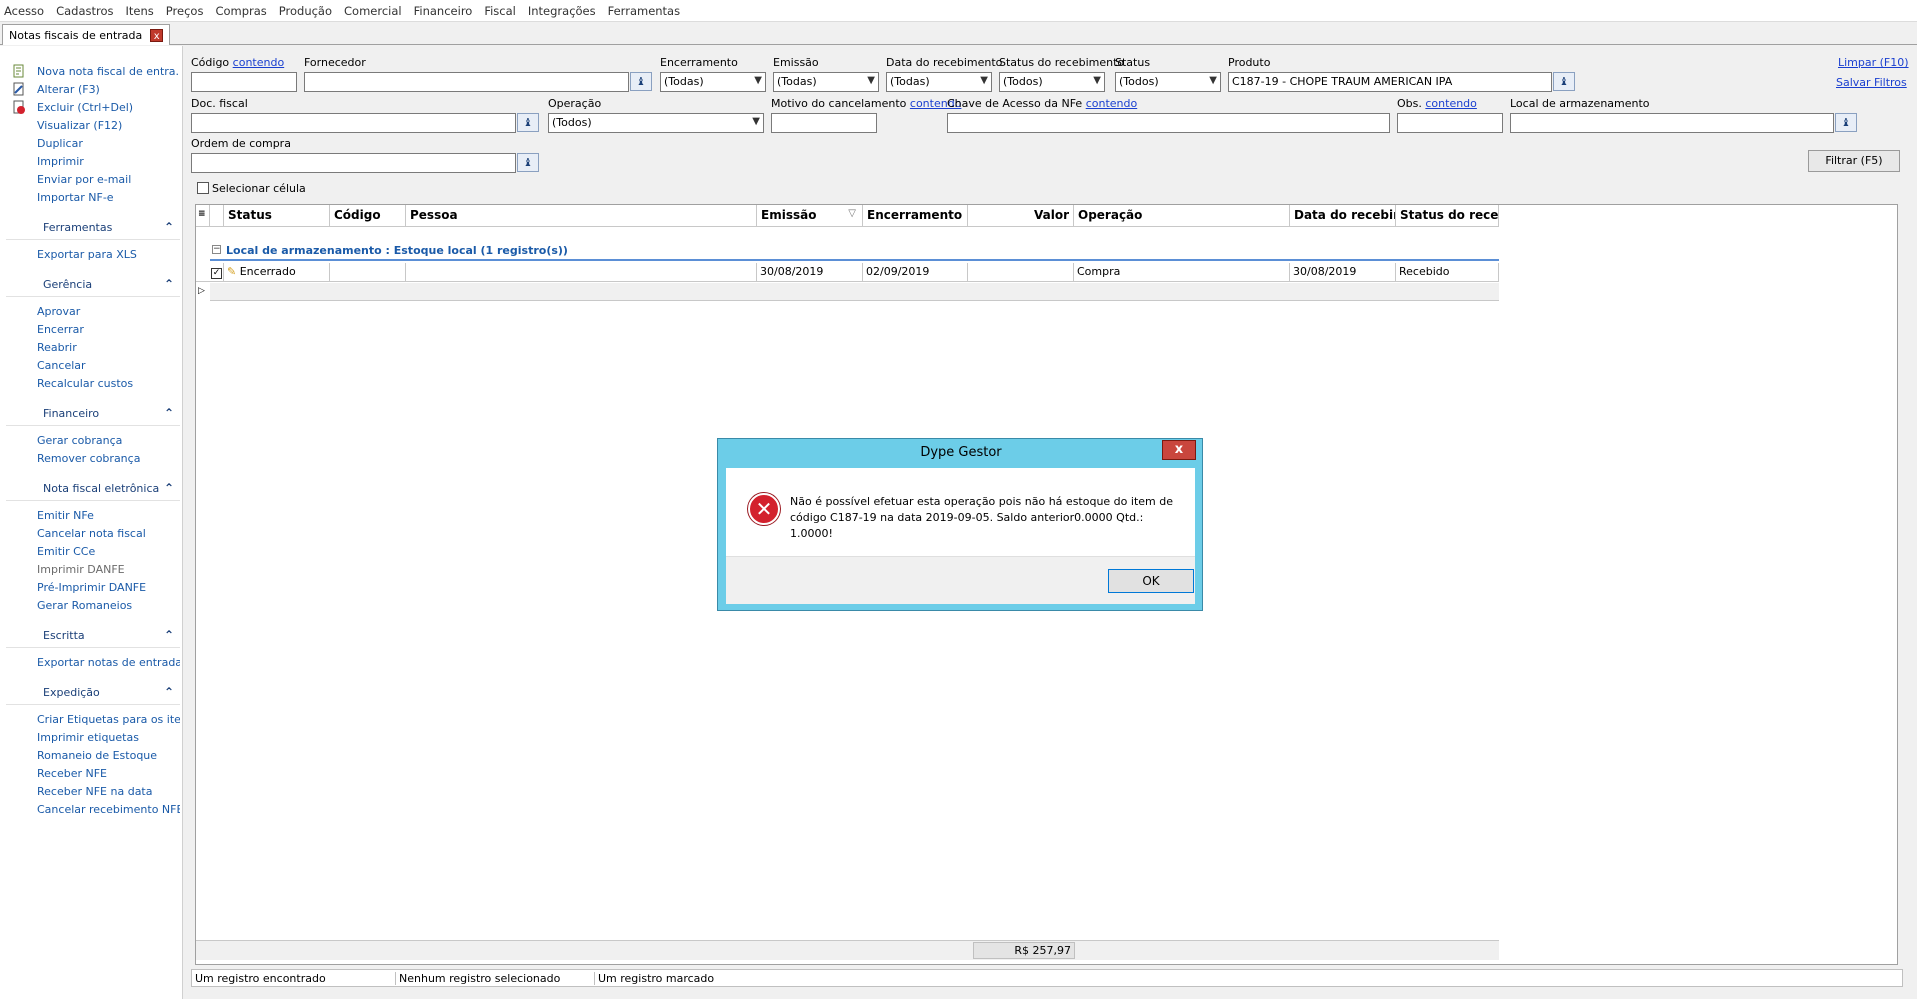 The image size is (1917, 999). What do you see at coordinates (108, 755) in the screenshot?
I see `sidebar-item-romaneio-estoque: Romaneio de Estoque` at bounding box center [108, 755].